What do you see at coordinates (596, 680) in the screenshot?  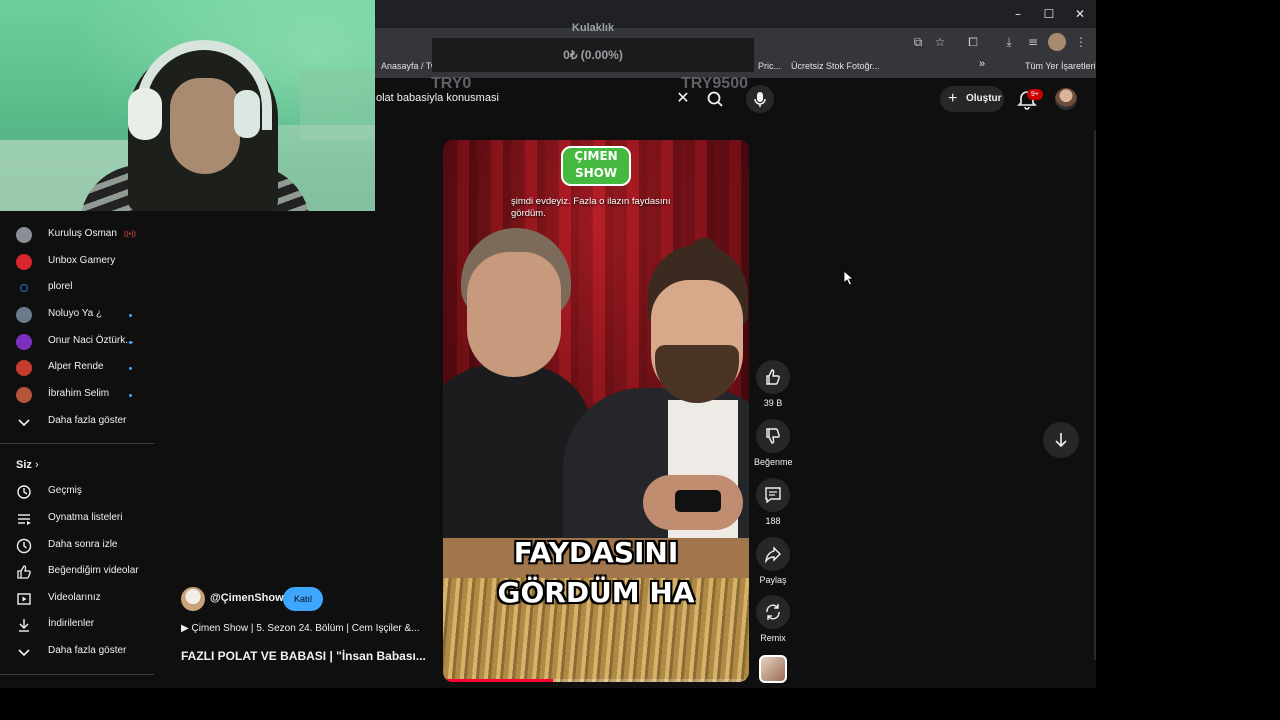 I see `video-progress-bar` at bounding box center [596, 680].